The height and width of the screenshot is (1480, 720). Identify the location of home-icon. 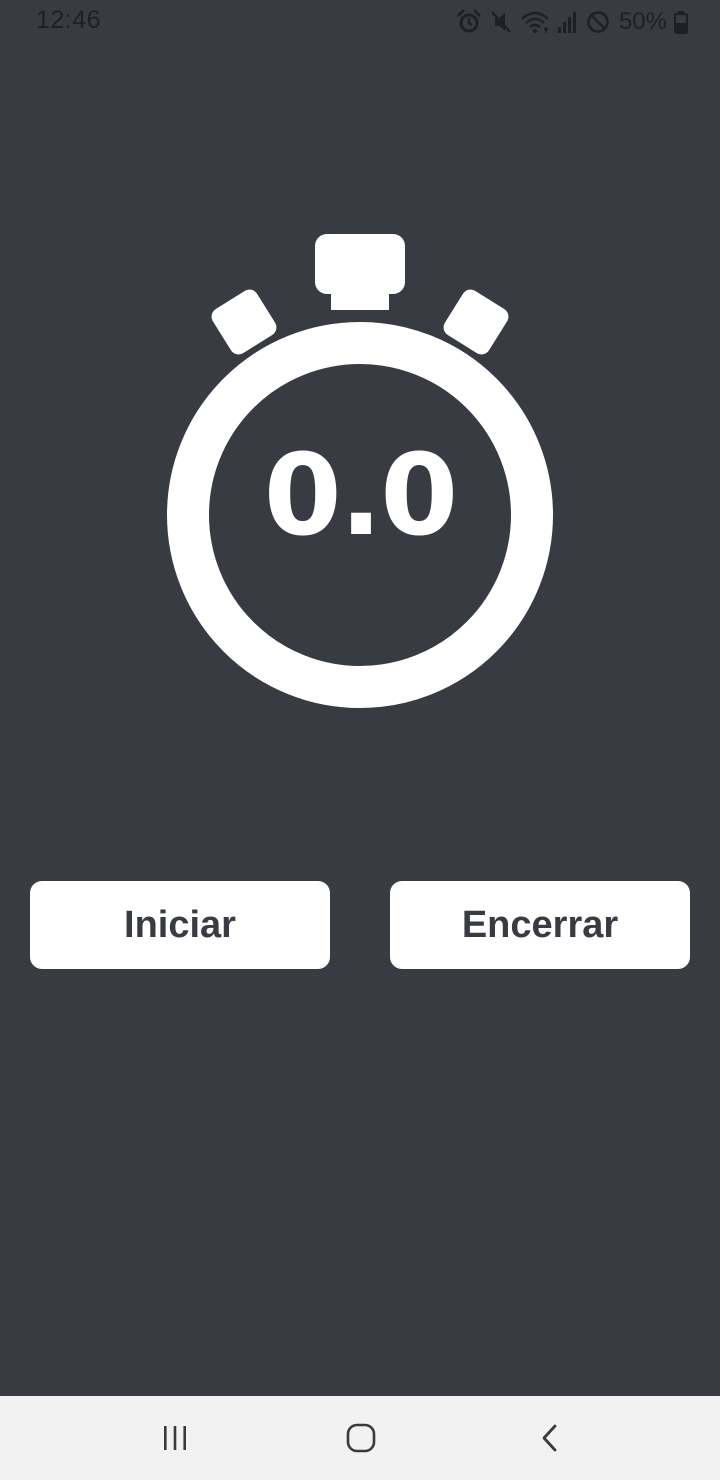
(361, 1438).